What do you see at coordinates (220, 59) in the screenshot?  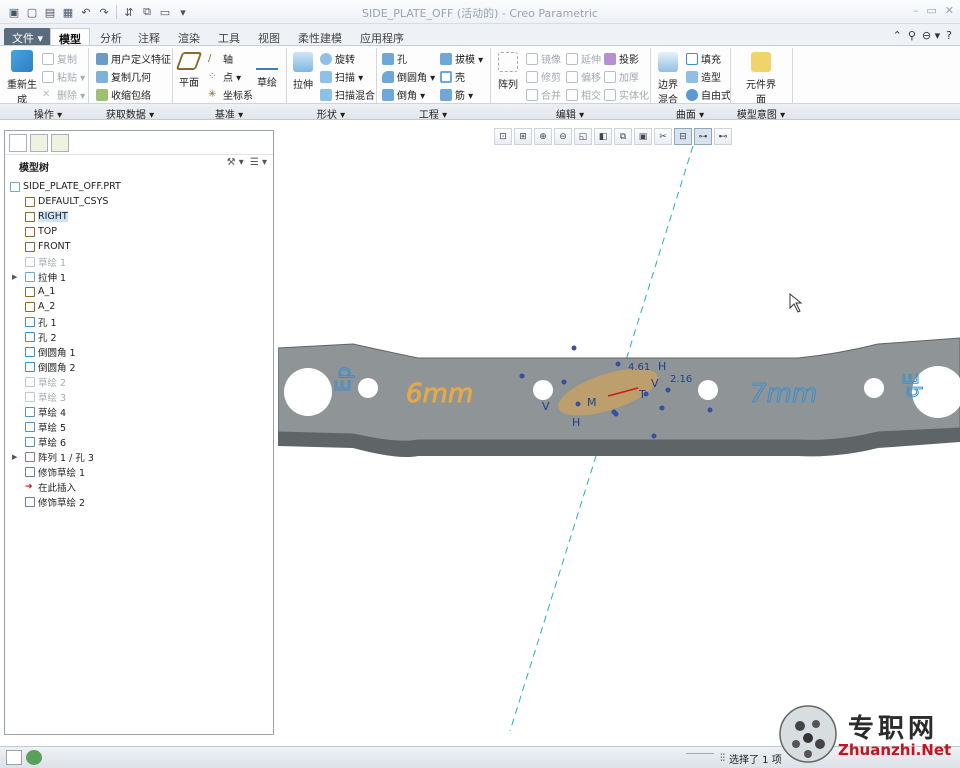 I see `axis-button: / 轴` at bounding box center [220, 59].